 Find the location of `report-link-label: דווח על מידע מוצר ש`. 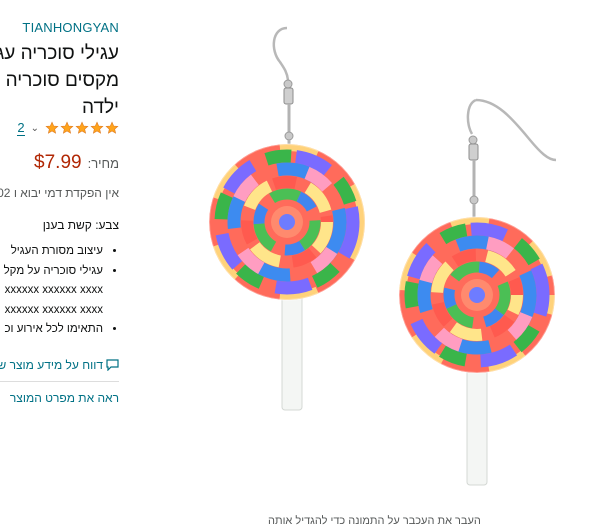

report-link-label: דווח על מידע מוצר ש is located at coordinates (51, 365).